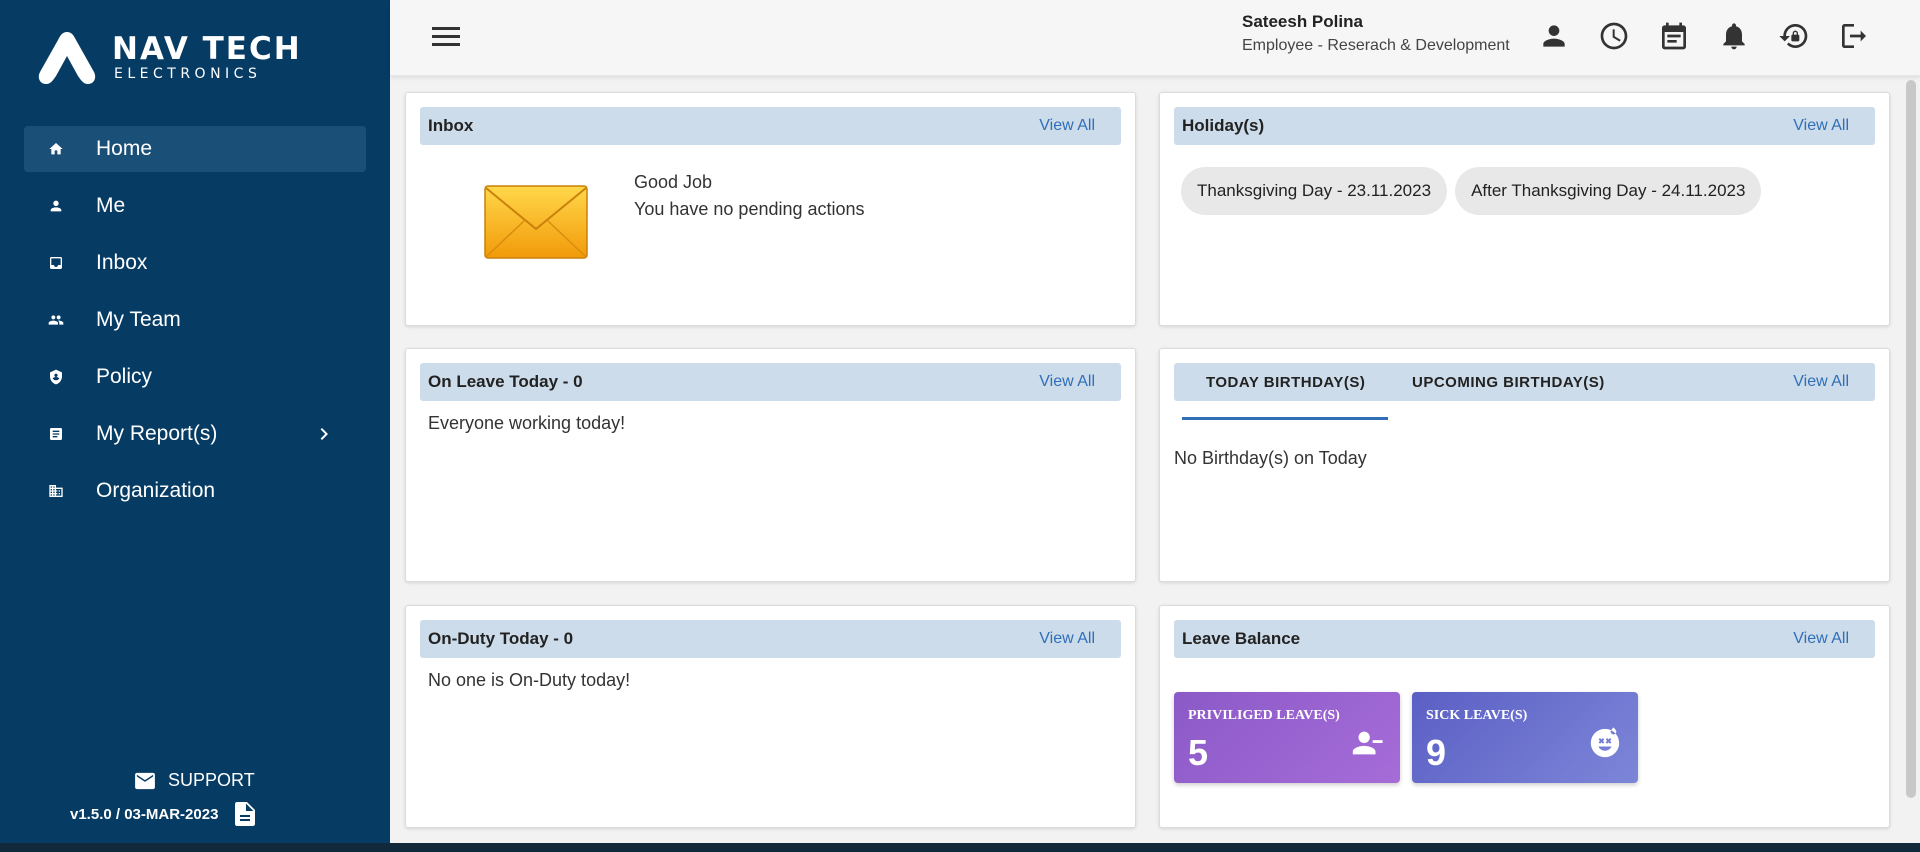  I want to click on card-title: On Leave Today - 0, so click(505, 381).